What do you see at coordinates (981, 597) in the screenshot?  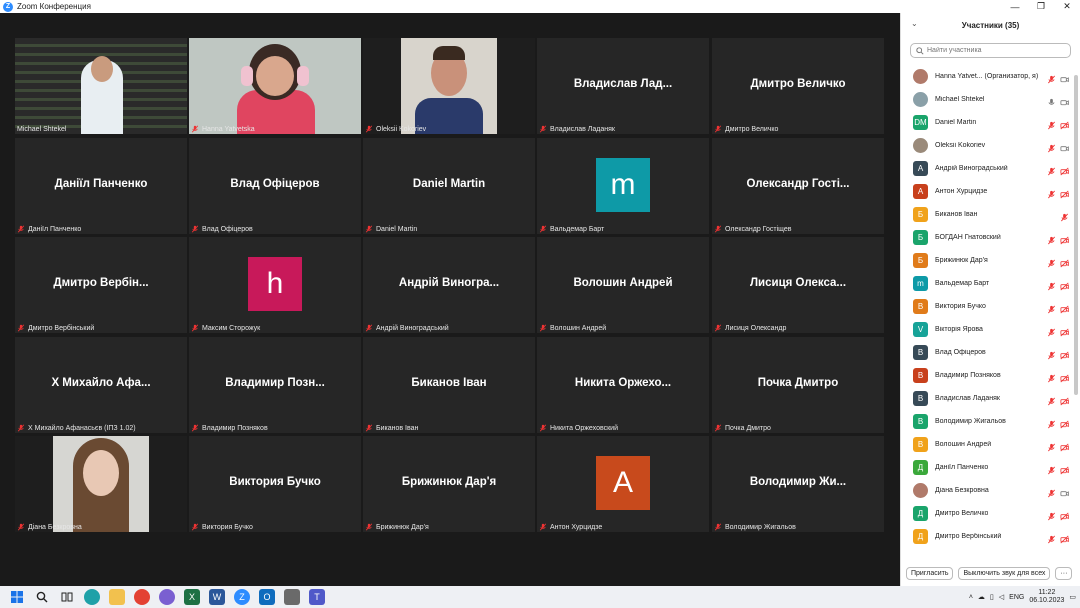 I see `cloud-icon: ☁` at bounding box center [981, 597].